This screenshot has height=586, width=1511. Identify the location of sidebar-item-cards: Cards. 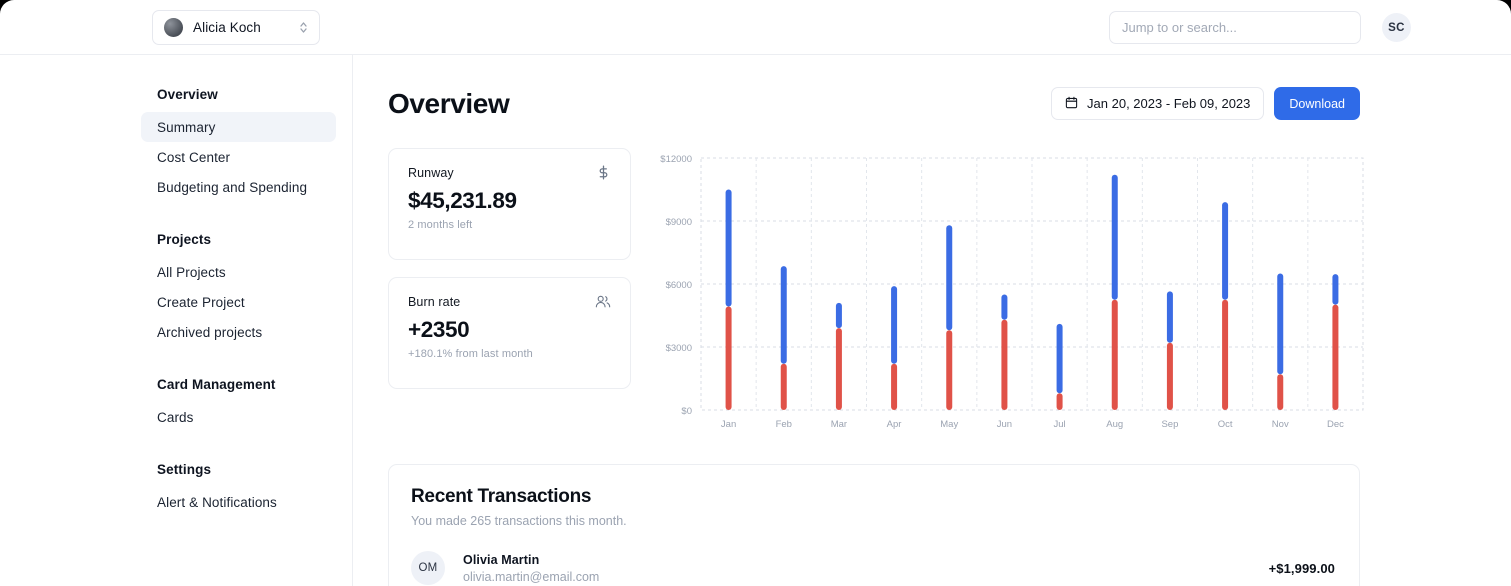
(238, 417).